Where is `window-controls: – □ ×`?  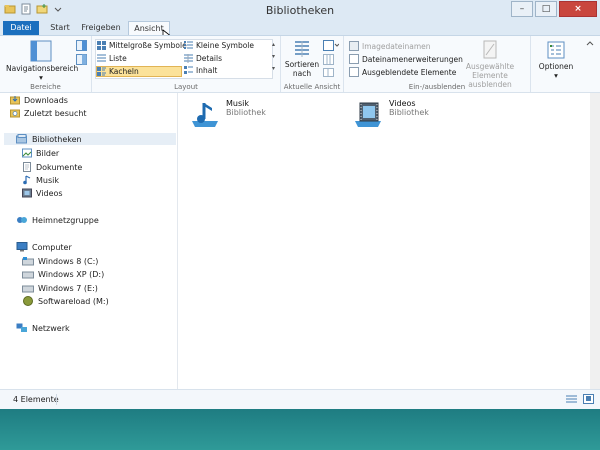
window-controls: – □ × is located at coordinates (554, 9).